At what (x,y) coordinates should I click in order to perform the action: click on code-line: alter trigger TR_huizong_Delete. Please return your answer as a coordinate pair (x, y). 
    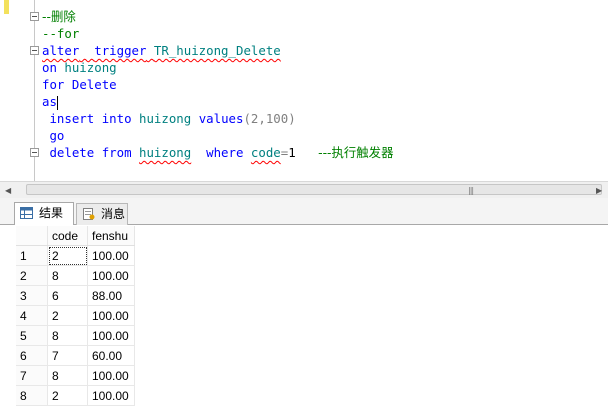
    Looking at the image, I should click on (161, 50).